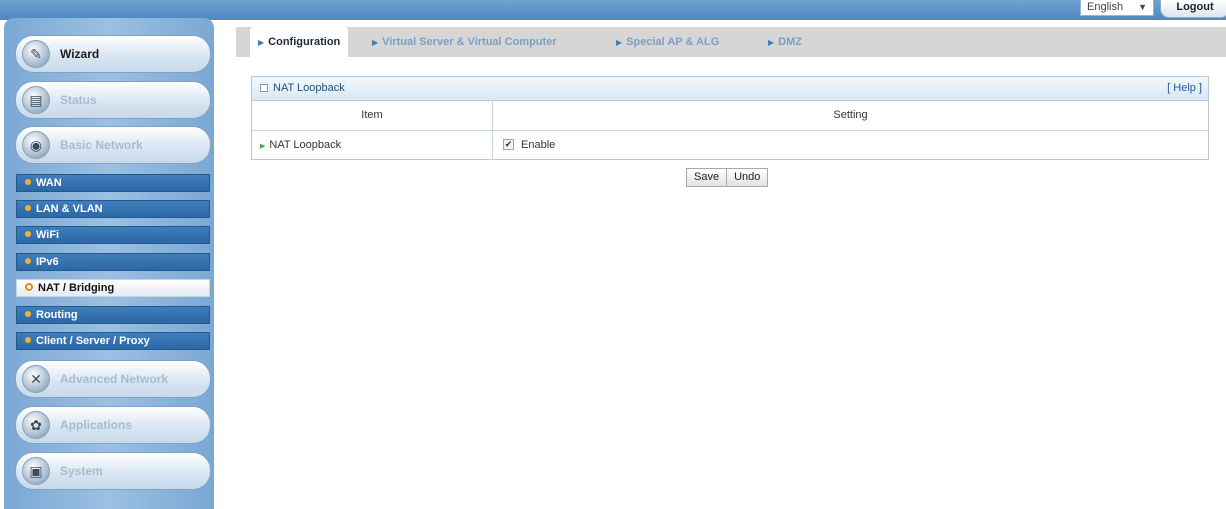 The height and width of the screenshot is (509, 1226). What do you see at coordinates (309, 88) in the screenshot?
I see `panel-title: NAT Loopback` at bounding box center [309, 88].